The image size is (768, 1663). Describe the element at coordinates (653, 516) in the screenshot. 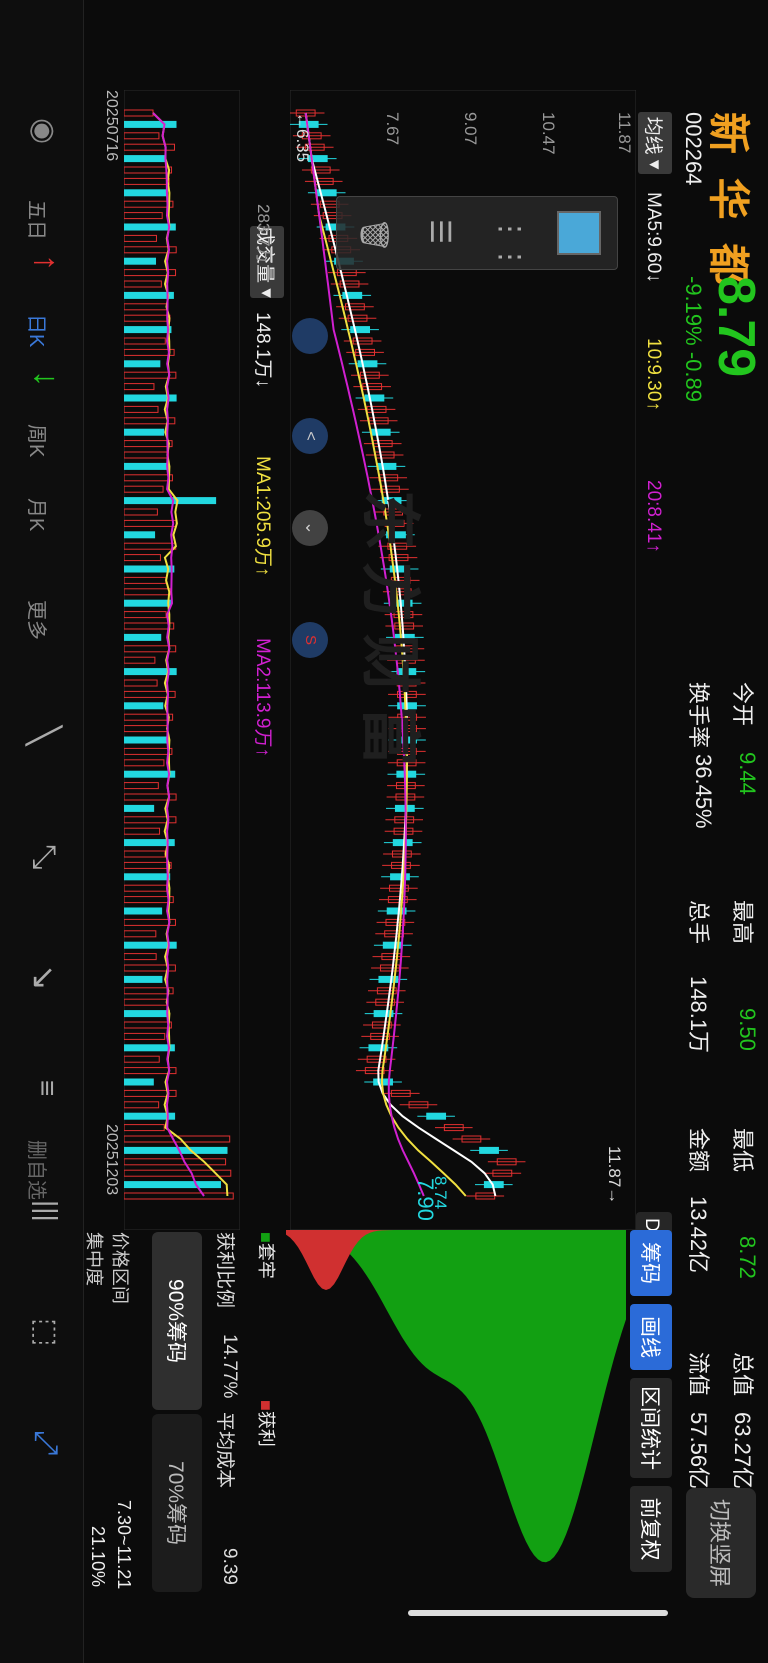

I see `ma20-legend: 20:8.41↑` at that location.